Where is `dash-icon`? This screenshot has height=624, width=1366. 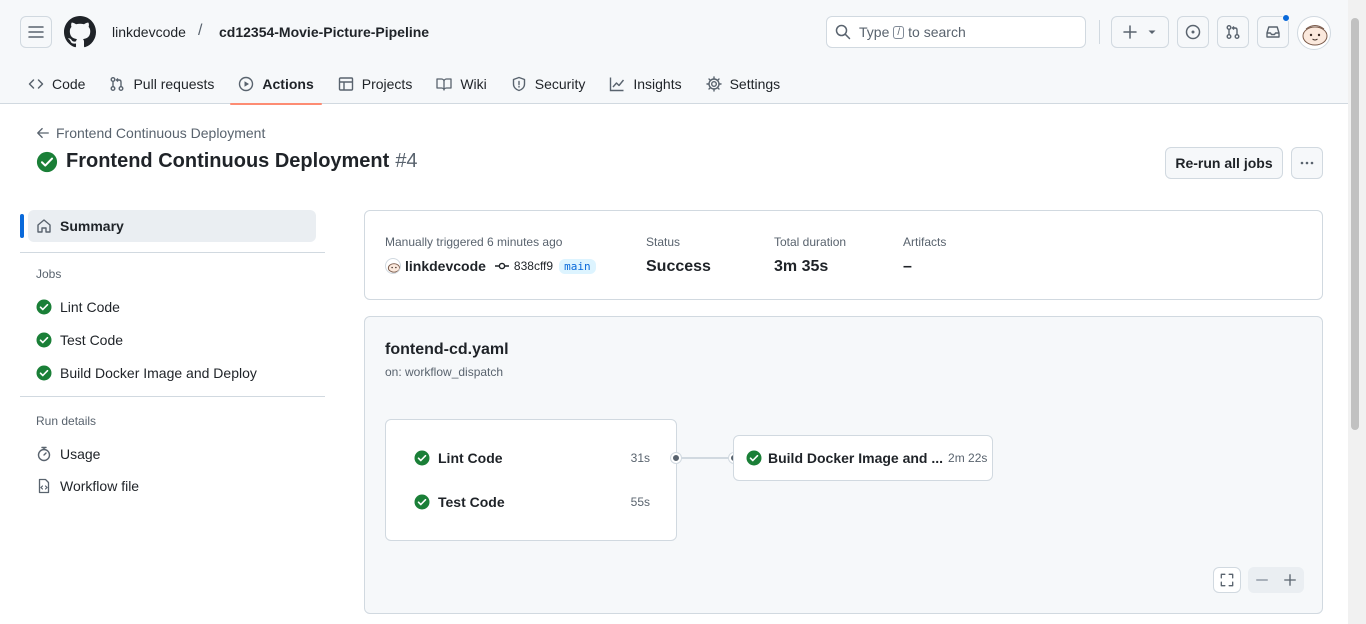
dash-icon is located at coordinates (1262, 580).